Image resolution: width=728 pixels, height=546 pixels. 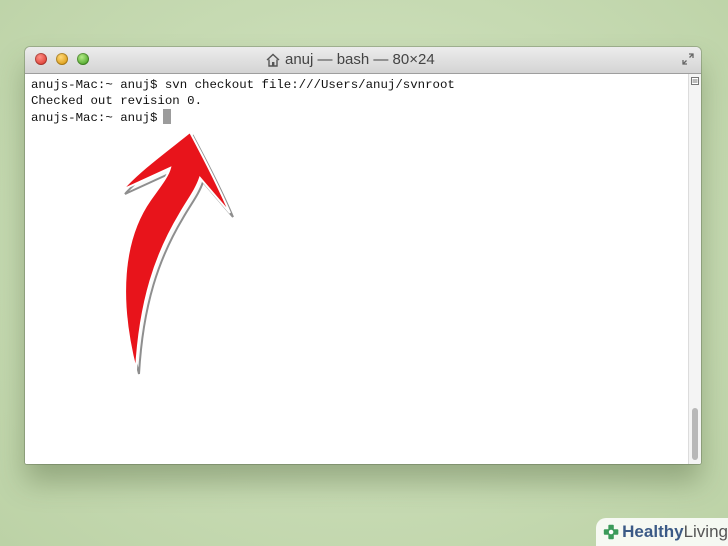 What do you see at coordinates (695, 434) in the screenshot?
I see `scrollbar-thumb` at bounding box center [695, 434].